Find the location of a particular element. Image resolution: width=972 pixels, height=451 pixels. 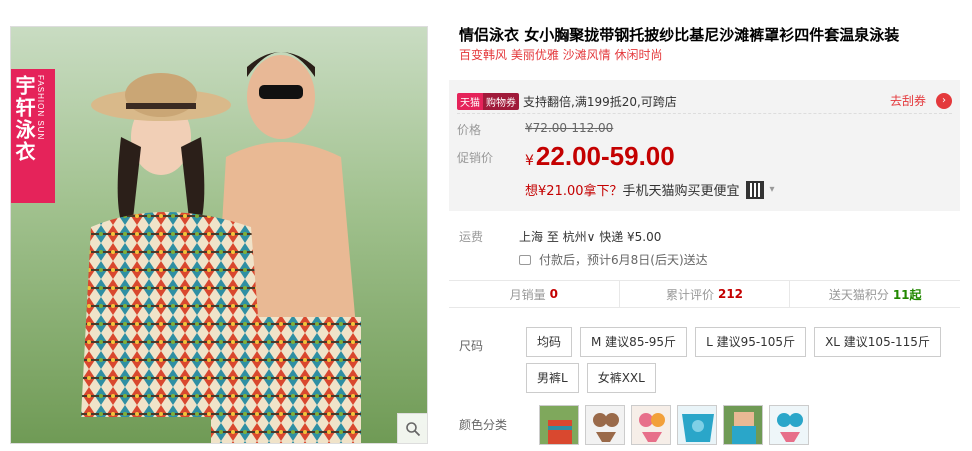

sale-price: ¥ 22.00-59.00 is located at coordinates (600, 156).